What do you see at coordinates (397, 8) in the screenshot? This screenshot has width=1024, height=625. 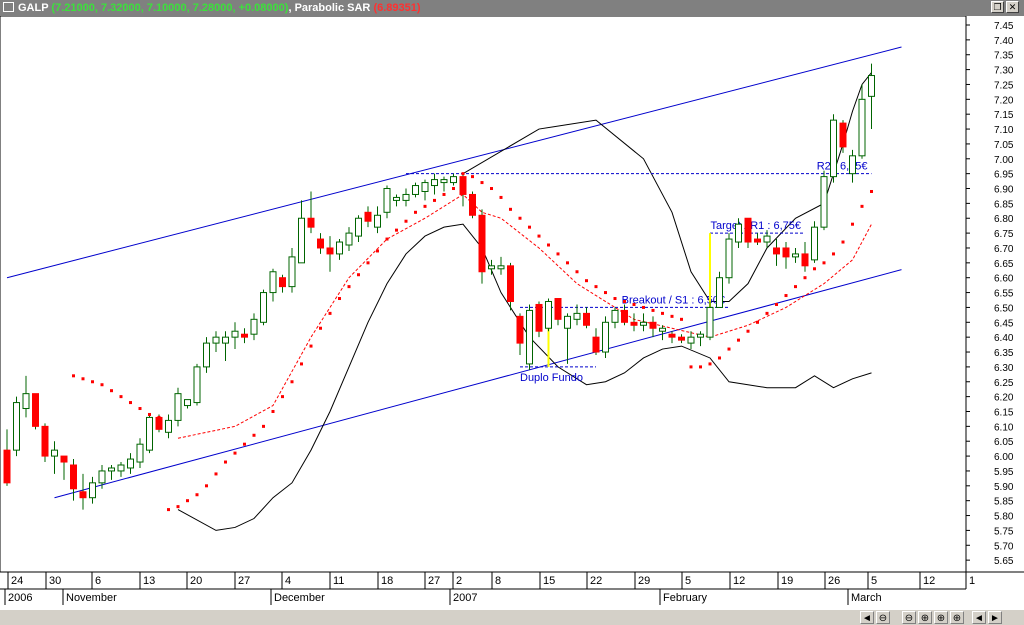 I see `indicator-value: (6.89351)` at bounding box center [397, 8].